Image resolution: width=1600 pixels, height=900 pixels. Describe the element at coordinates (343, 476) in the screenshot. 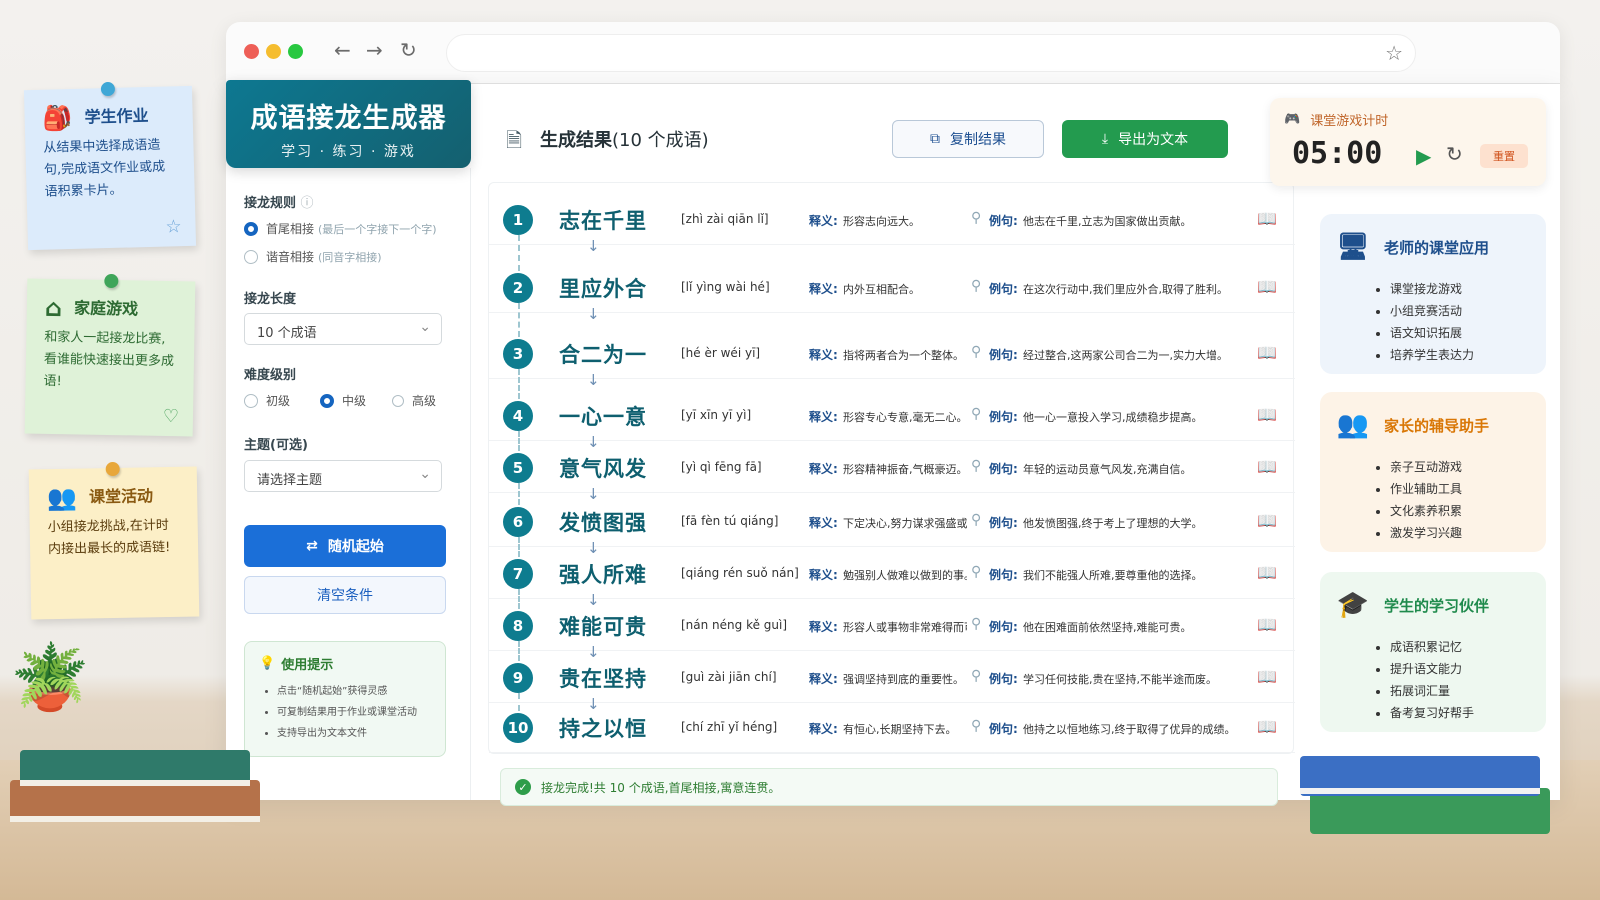

I see `theme-select: 请选择主题 ⌄` at that location.